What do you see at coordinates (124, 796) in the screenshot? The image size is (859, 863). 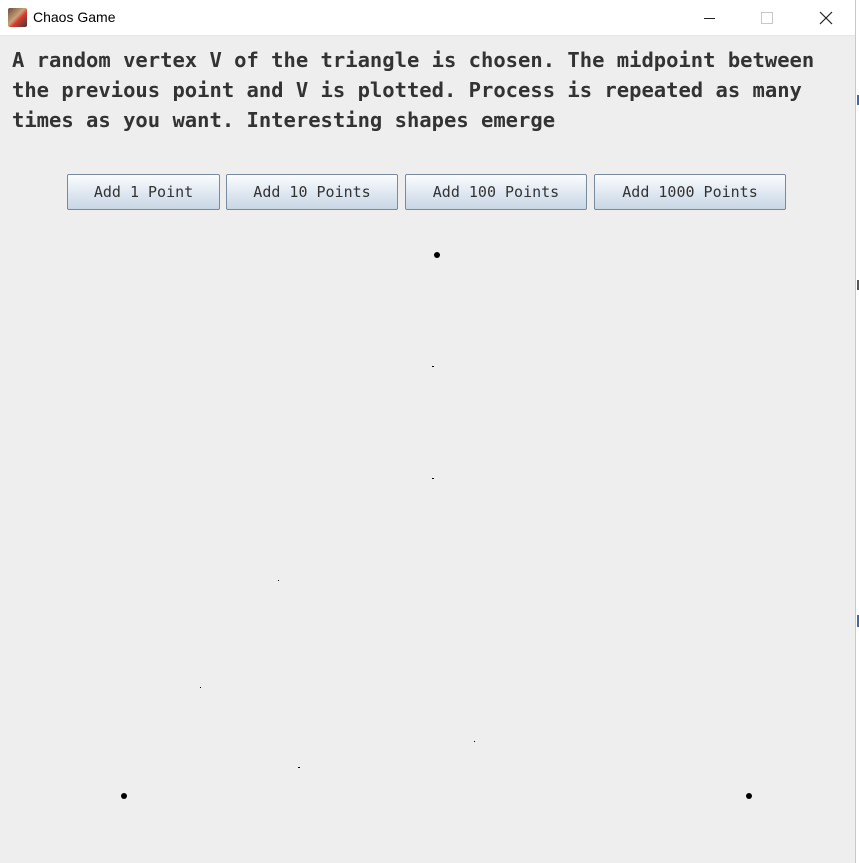 I see `vertex-bottom-left` at bounding box center [124, 796].